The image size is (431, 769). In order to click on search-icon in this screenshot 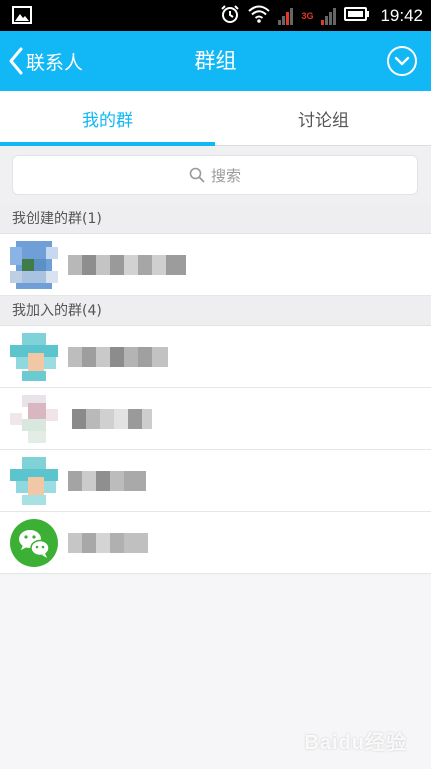, I will do `click(197, 175)`.